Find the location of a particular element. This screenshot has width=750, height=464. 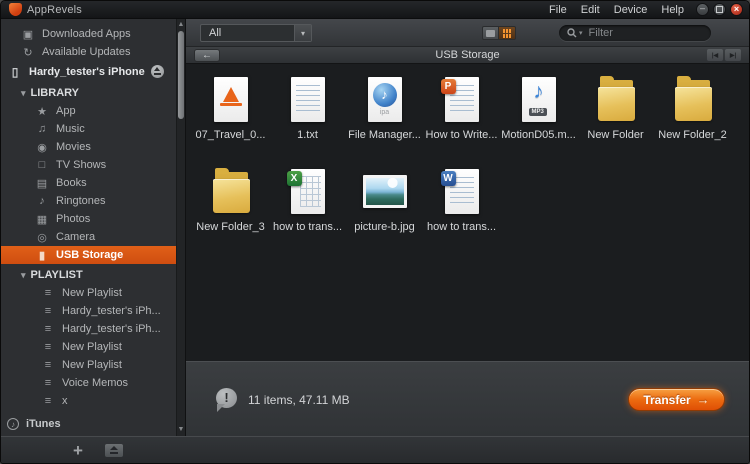

arrow-right-icon is located at coordinates (703, 399).